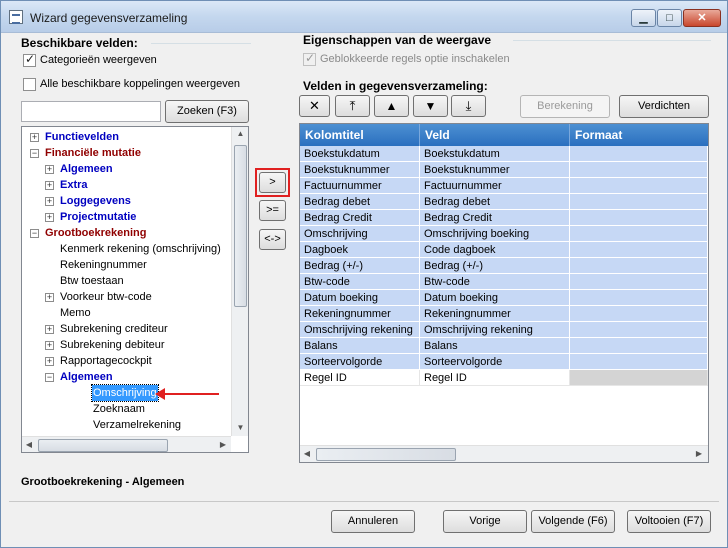  What do you see at coordinates (495, 135) in the screenshot?
I see `column-header-field: Veld` at bounding box center [495, 135].